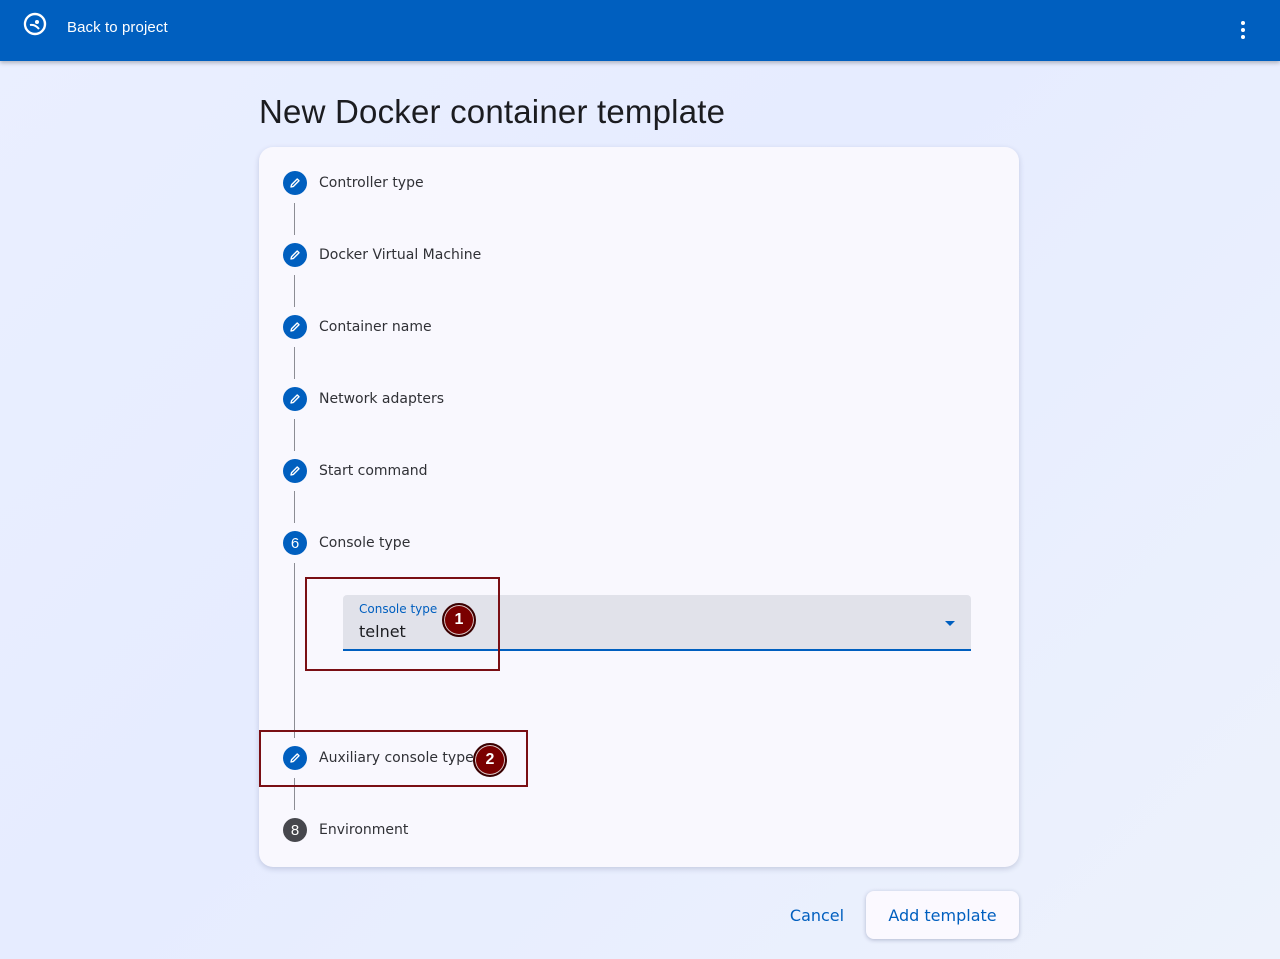 Image resolution: width=1280 pixels, height=959 pixels. What do you see at coordinates (371, 183) in the screenshot?
I see `step-label: Controller type` at bounding box center [371, 183].